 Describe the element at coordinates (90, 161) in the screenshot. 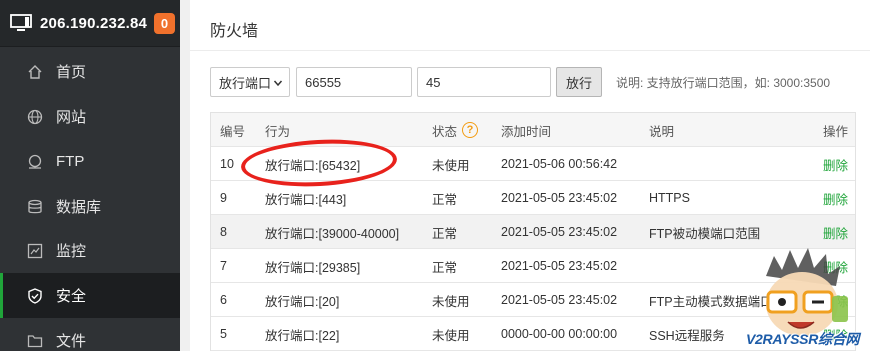

I see `sidebar-item-ftp: FTP` at that location.